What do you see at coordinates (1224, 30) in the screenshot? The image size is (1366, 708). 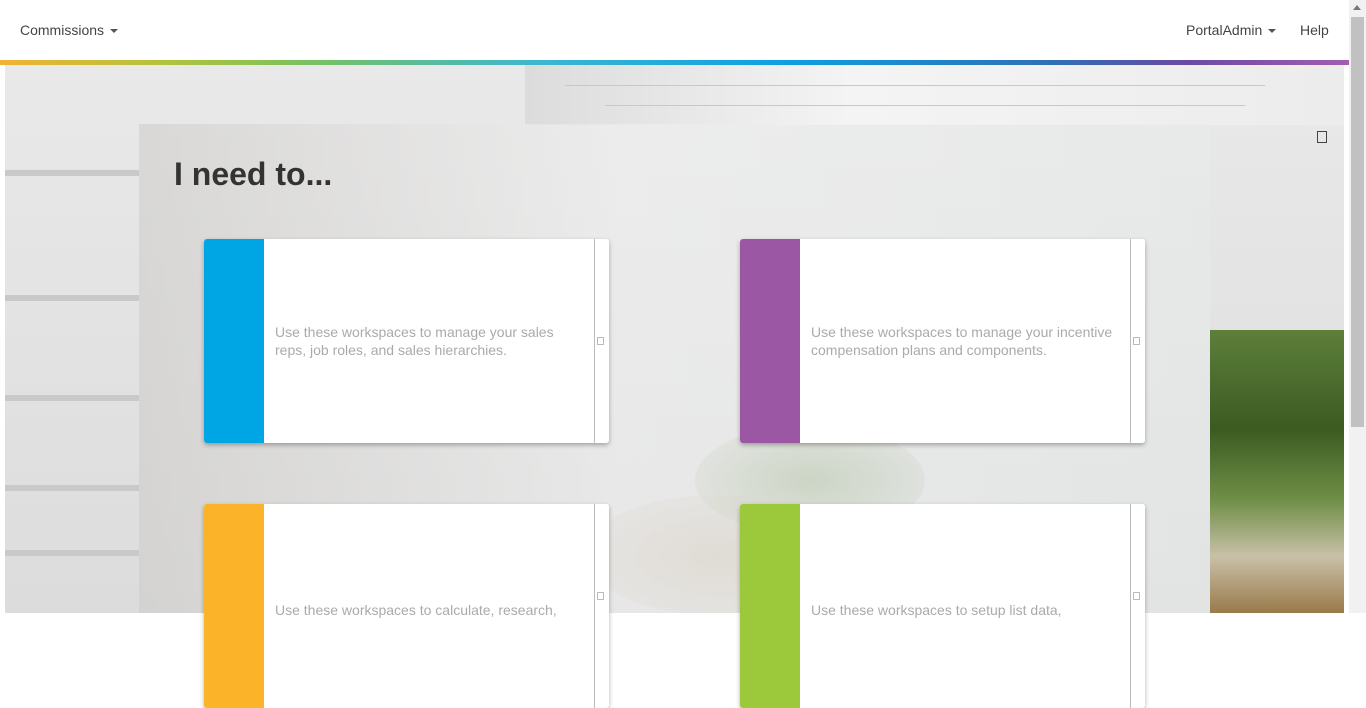 I see `user-menu-label: PortalAdmin` at bounding box center [1224, 30].